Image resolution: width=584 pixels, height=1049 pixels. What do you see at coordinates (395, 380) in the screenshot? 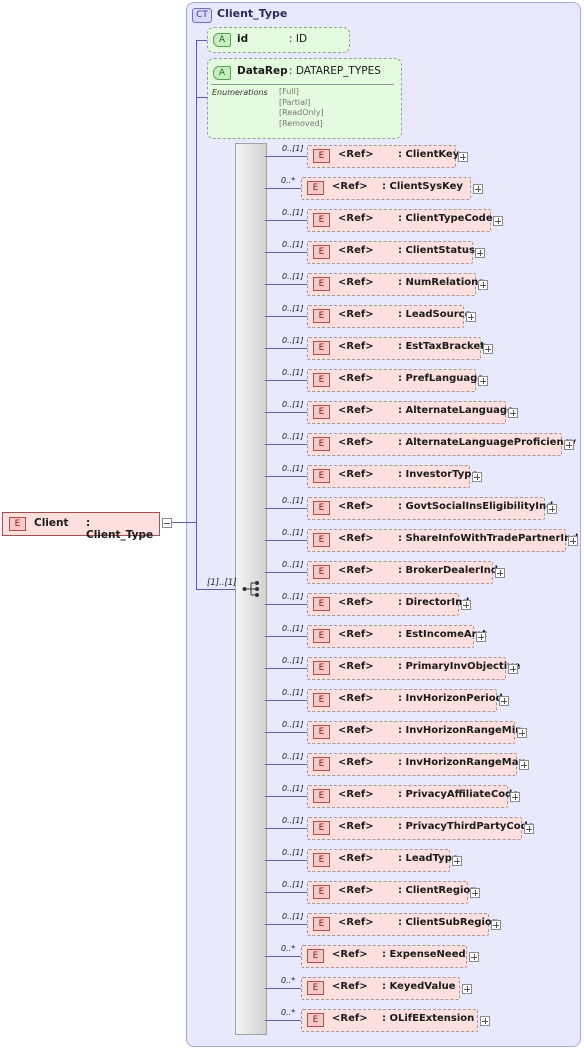
I see `element-preflanguage: E <Ref>: PrefLanguage` at bounding box center [395, 380].